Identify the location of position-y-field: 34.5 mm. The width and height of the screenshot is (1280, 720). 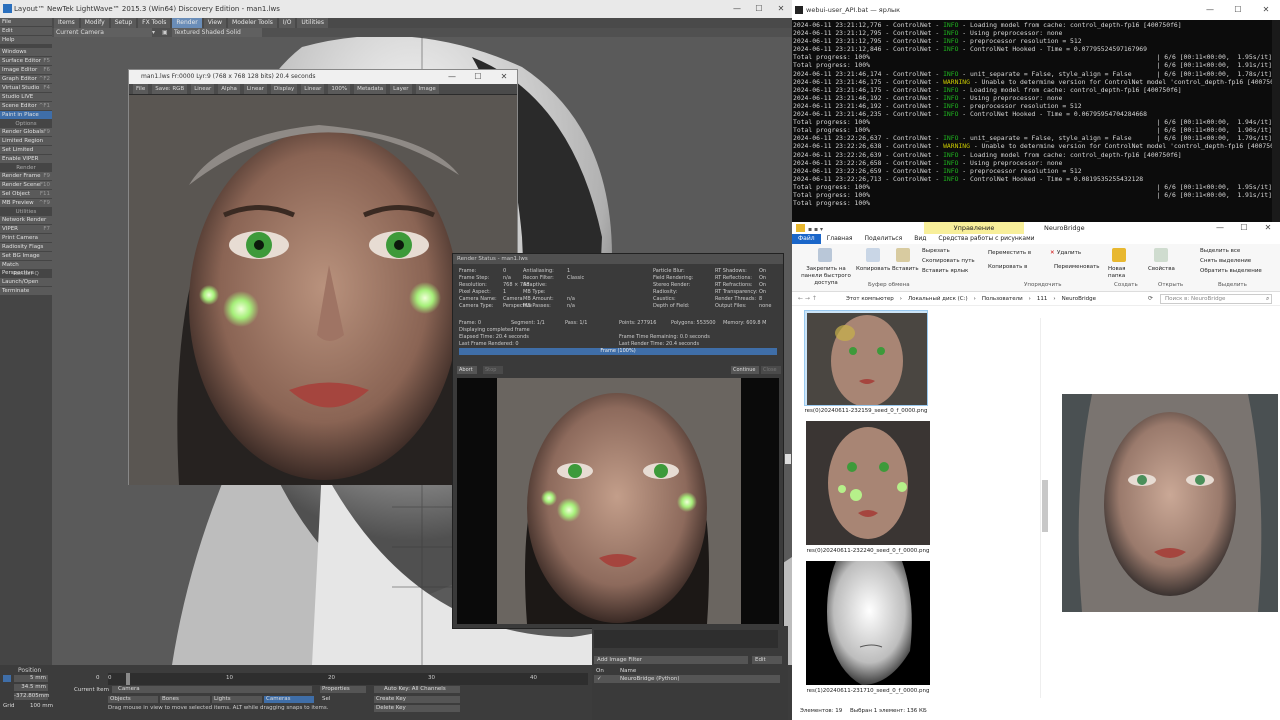
(31, 687).